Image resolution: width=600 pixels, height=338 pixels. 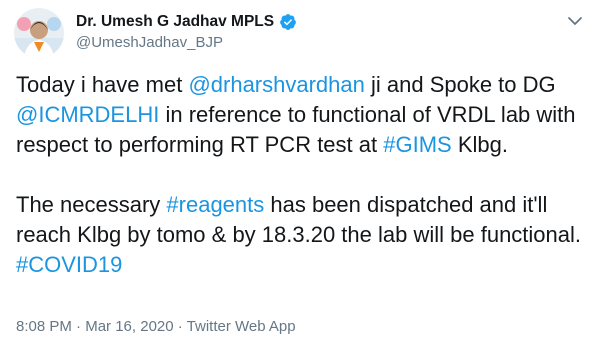 I want to click on mention-link: @ICMRDELHI, so click(x=87, y=114).